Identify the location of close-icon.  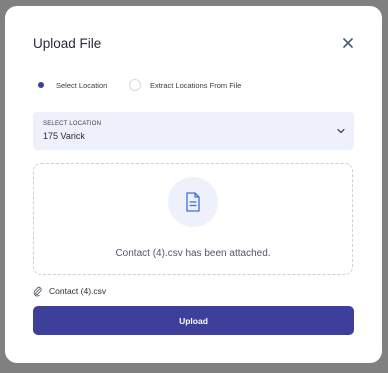
(348, 43).